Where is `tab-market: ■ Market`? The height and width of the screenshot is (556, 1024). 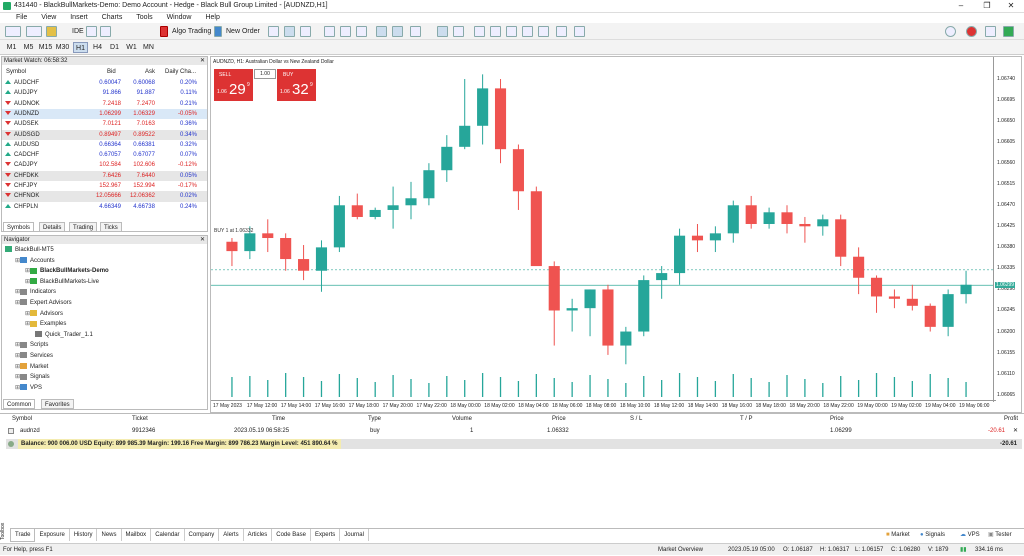 tab-market: ■ Market is located at coordinates (898, 535).